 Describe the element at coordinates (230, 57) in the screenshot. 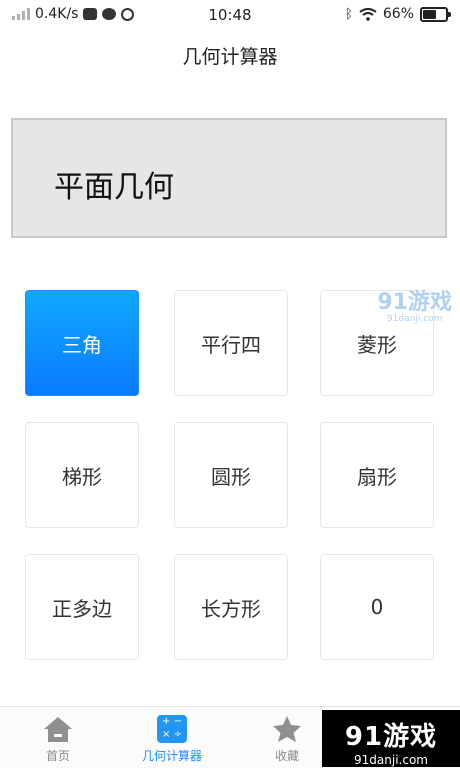

I see `page-title: 几何计算器` at that location.